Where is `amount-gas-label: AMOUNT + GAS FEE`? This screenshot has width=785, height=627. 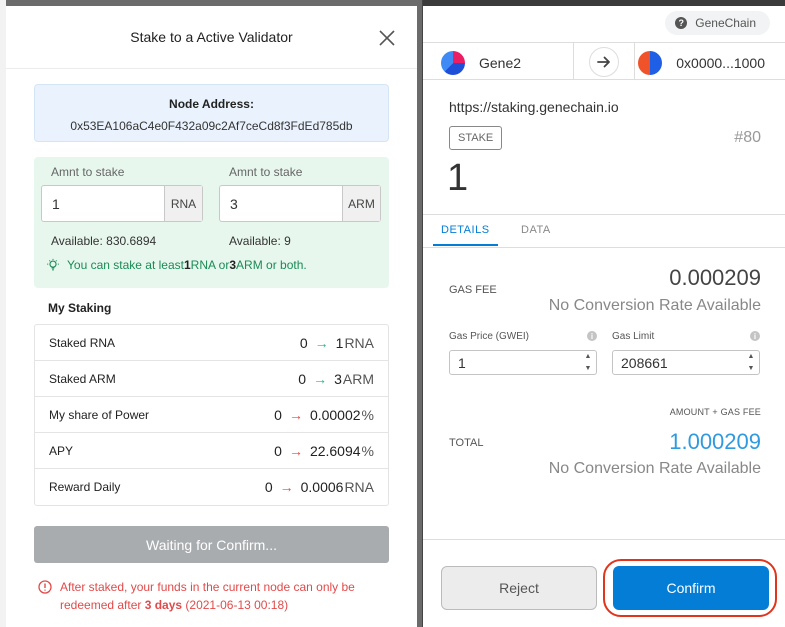
amount-gas-label: AMOUNT + GAS FEE is located at coordinates (715, 412).